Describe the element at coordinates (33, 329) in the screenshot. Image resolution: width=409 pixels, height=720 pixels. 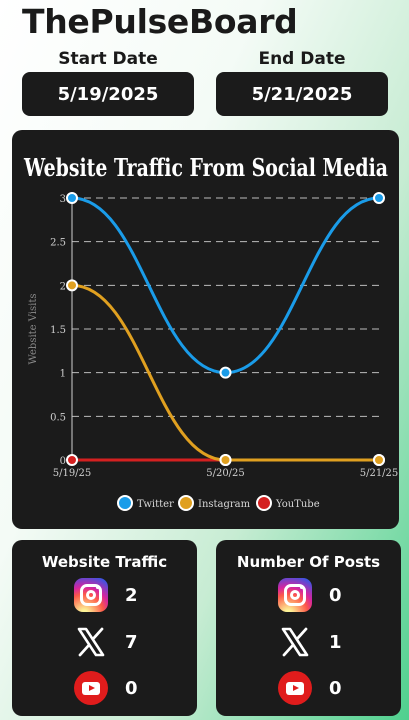
I see `y-axis-label: Website Visits` at that location.